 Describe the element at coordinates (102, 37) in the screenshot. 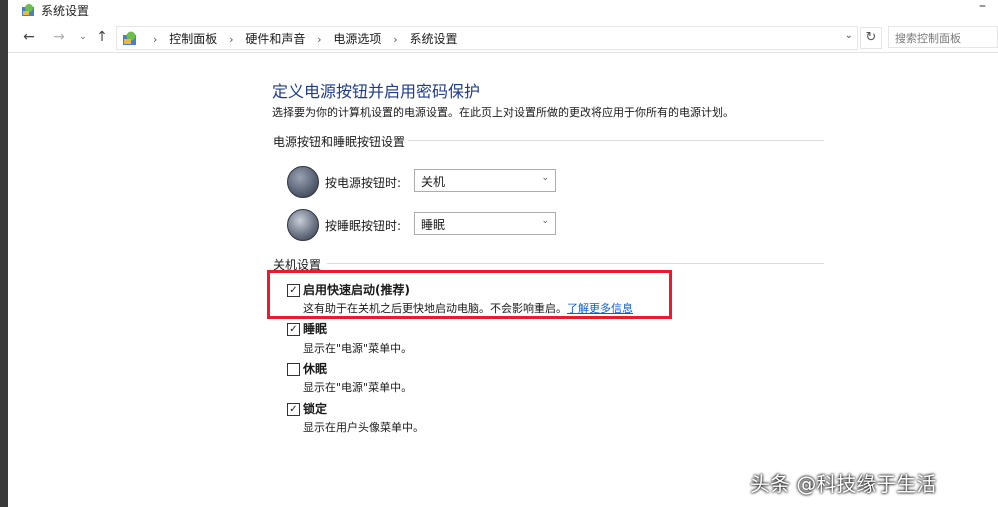

I see `up-button: ↑` at that location.